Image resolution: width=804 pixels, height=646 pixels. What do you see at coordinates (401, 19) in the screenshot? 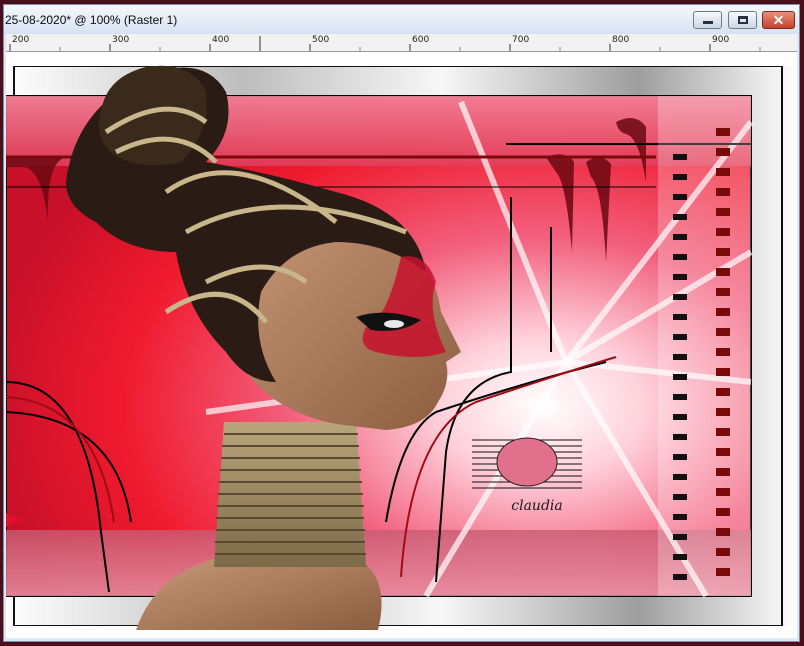
I see `title-bar: 25-08-2020* @ 100% (Raster 1) ✕` at bounding box center [401, 19].